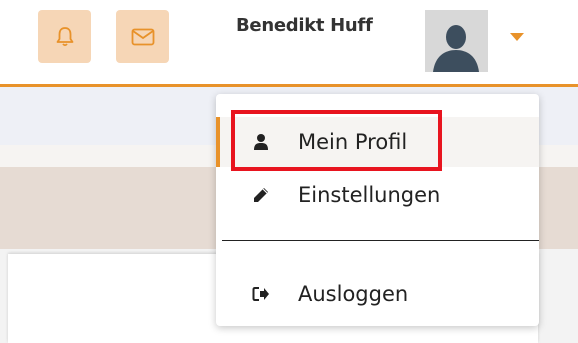  What do you see at coordinates (380, 240) in the screenshot?
I see `menu-divider` at bounding box center [380, 240].